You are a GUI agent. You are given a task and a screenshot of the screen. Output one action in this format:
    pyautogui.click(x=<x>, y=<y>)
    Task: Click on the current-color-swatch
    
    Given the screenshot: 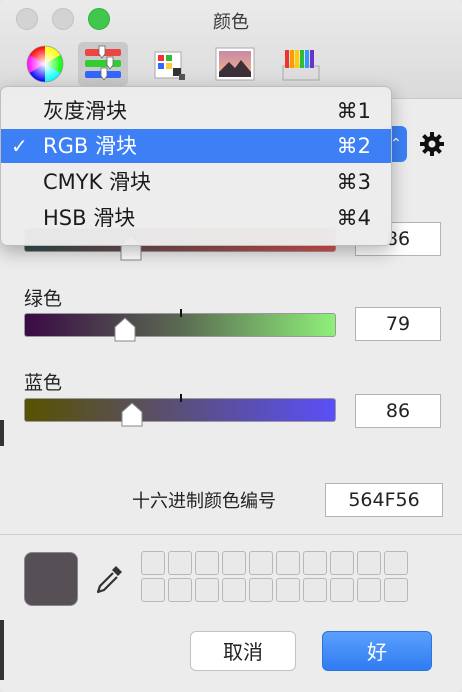 What is the action you would take?
    pyautogui.click(x=51, y=579)
    